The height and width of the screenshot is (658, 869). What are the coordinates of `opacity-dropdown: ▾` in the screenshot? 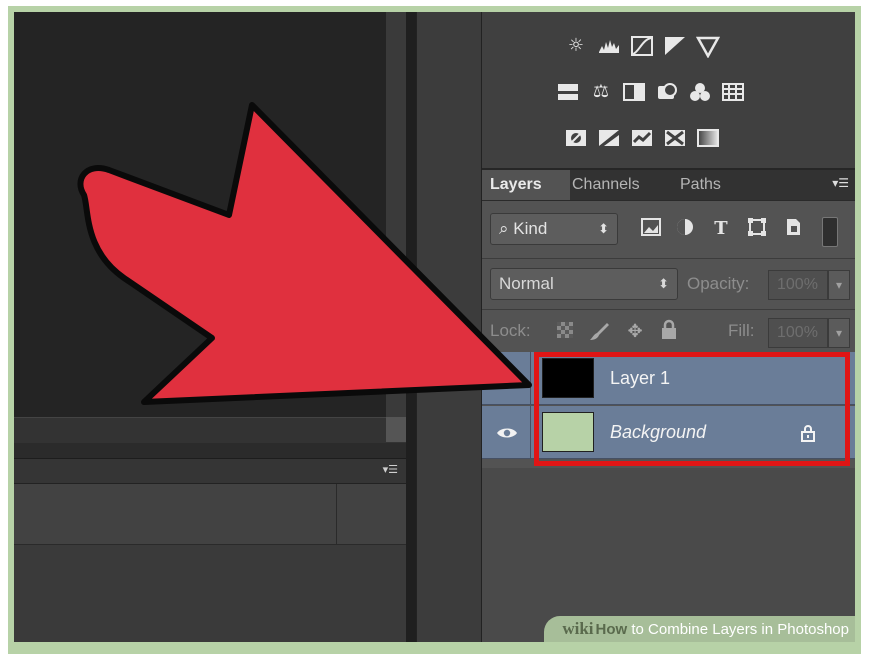 It's located at (839, 285).